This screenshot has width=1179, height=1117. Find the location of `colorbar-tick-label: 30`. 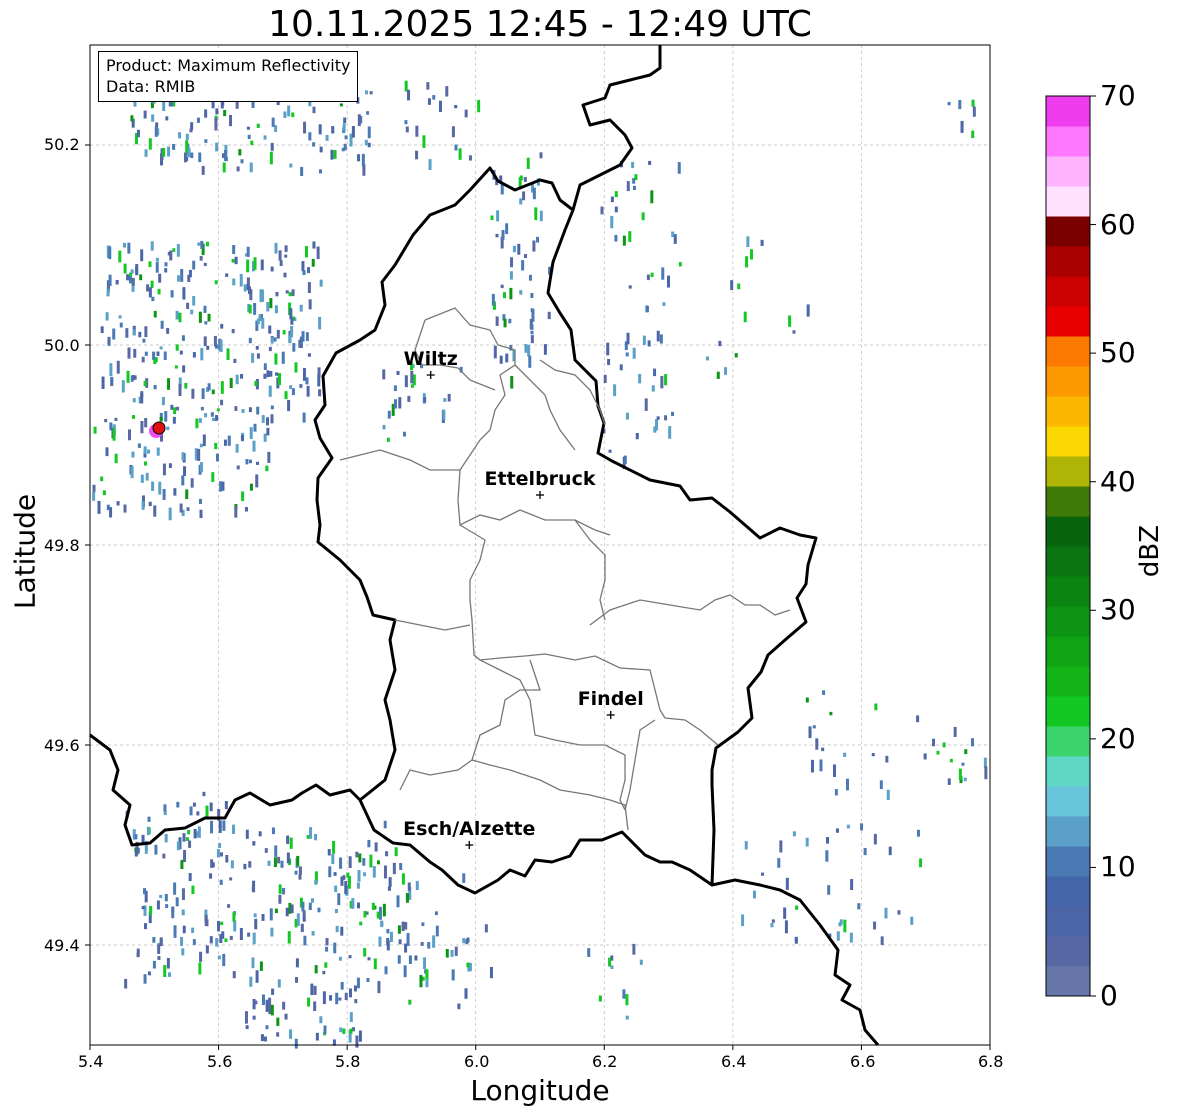

colorbar-tick-label: 30 is located at coordinates (1118, 609).